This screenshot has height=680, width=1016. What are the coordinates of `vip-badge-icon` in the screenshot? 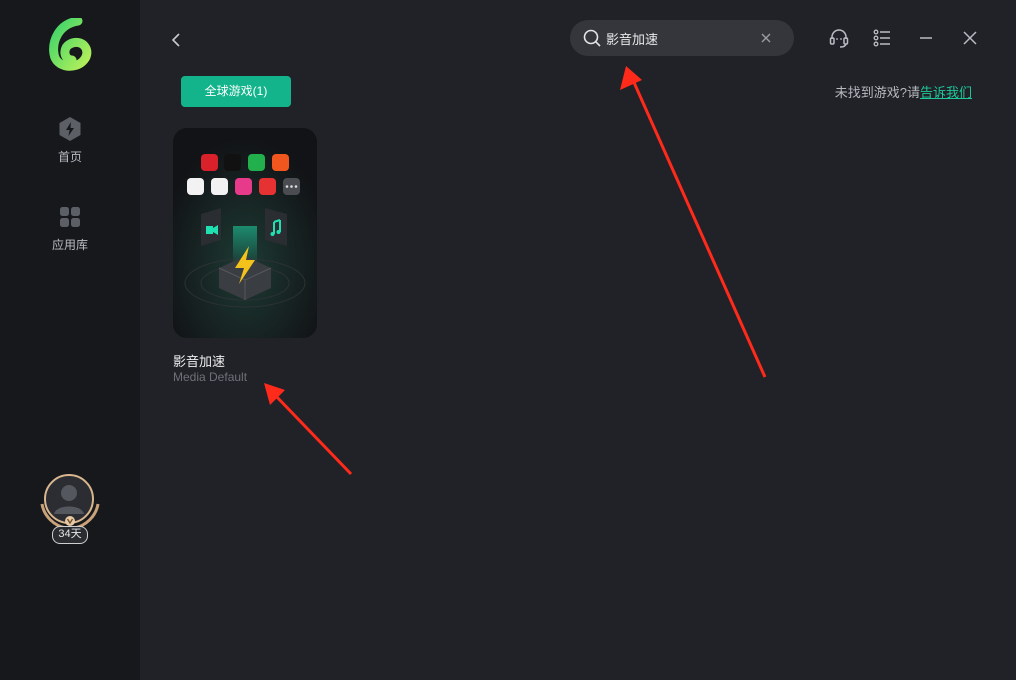 It's located at (70, 521).